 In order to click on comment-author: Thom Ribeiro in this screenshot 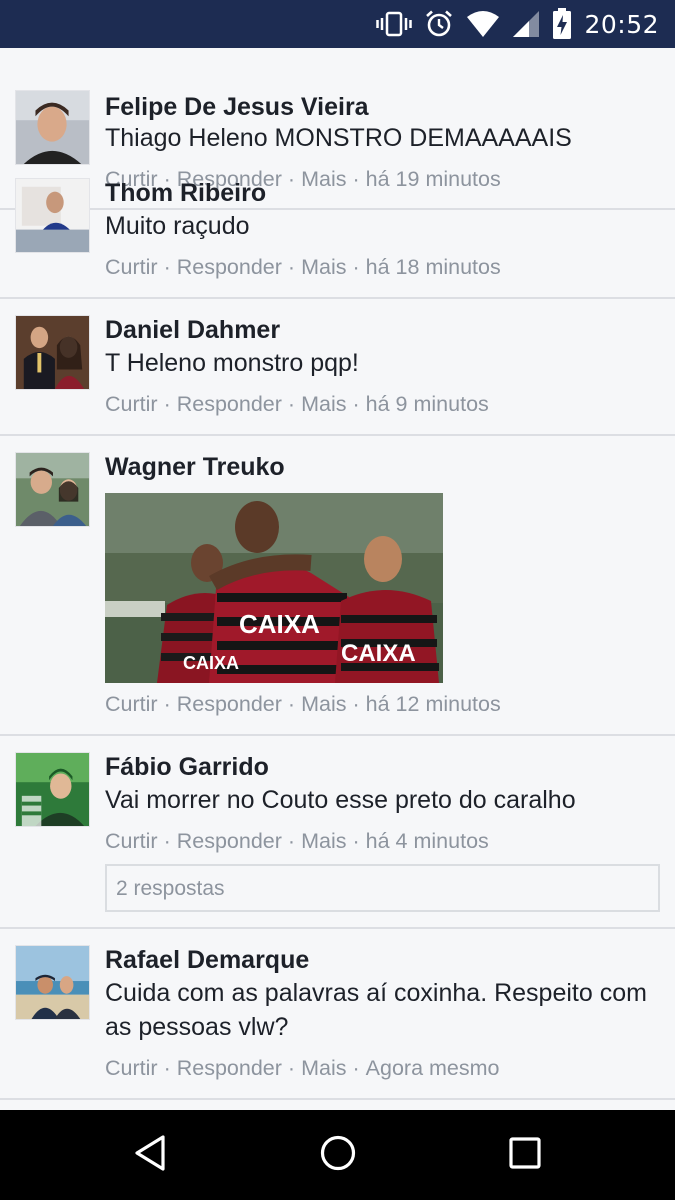, I will do `click(185, 193)`.